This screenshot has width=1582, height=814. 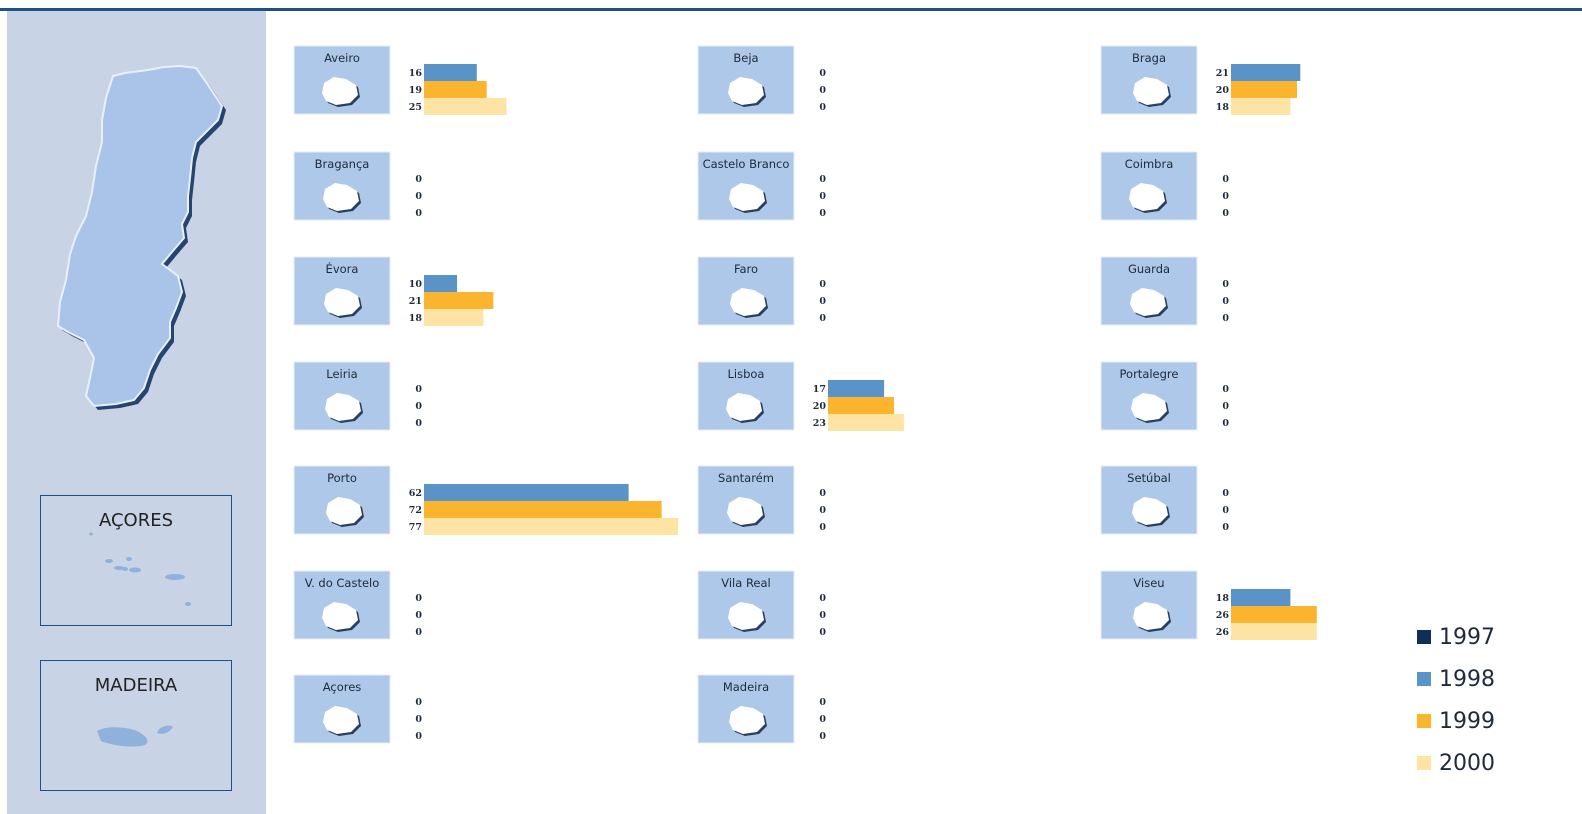 I want to click on district-label: Faro, so click(x=746, y=269).